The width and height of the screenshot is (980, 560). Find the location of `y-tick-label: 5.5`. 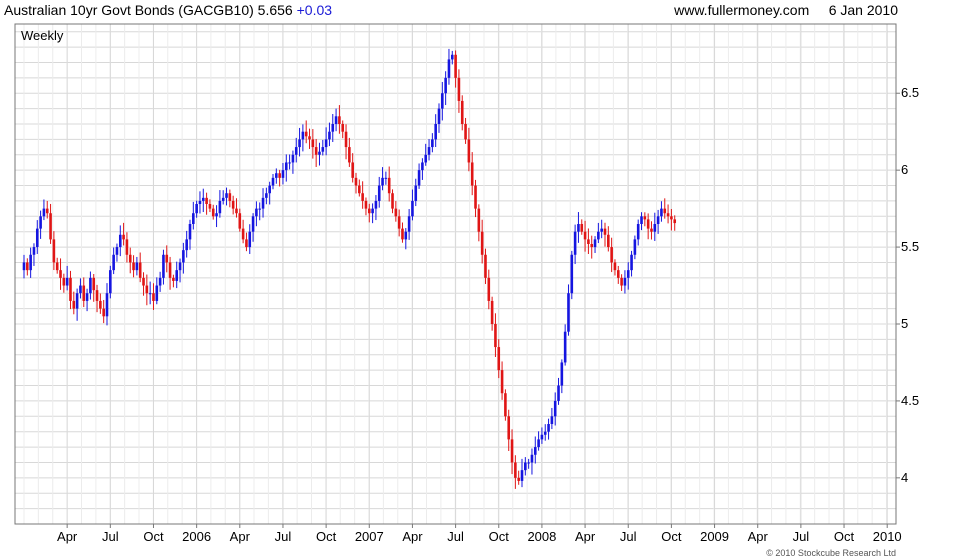

y-tick-label: 5.5 is located at coordinates (910, 246).